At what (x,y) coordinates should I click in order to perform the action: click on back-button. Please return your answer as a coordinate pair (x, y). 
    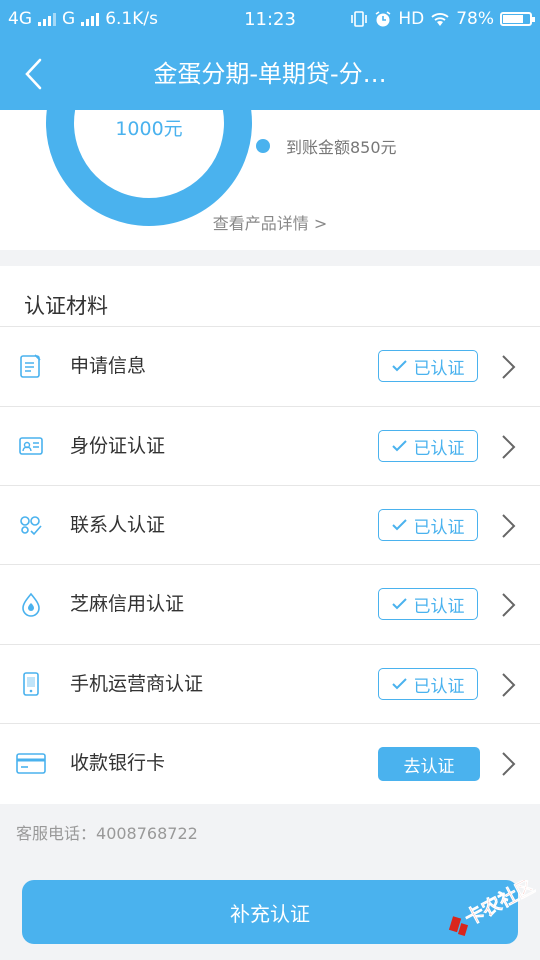
    Looking at the image, I should click on (36, 74).